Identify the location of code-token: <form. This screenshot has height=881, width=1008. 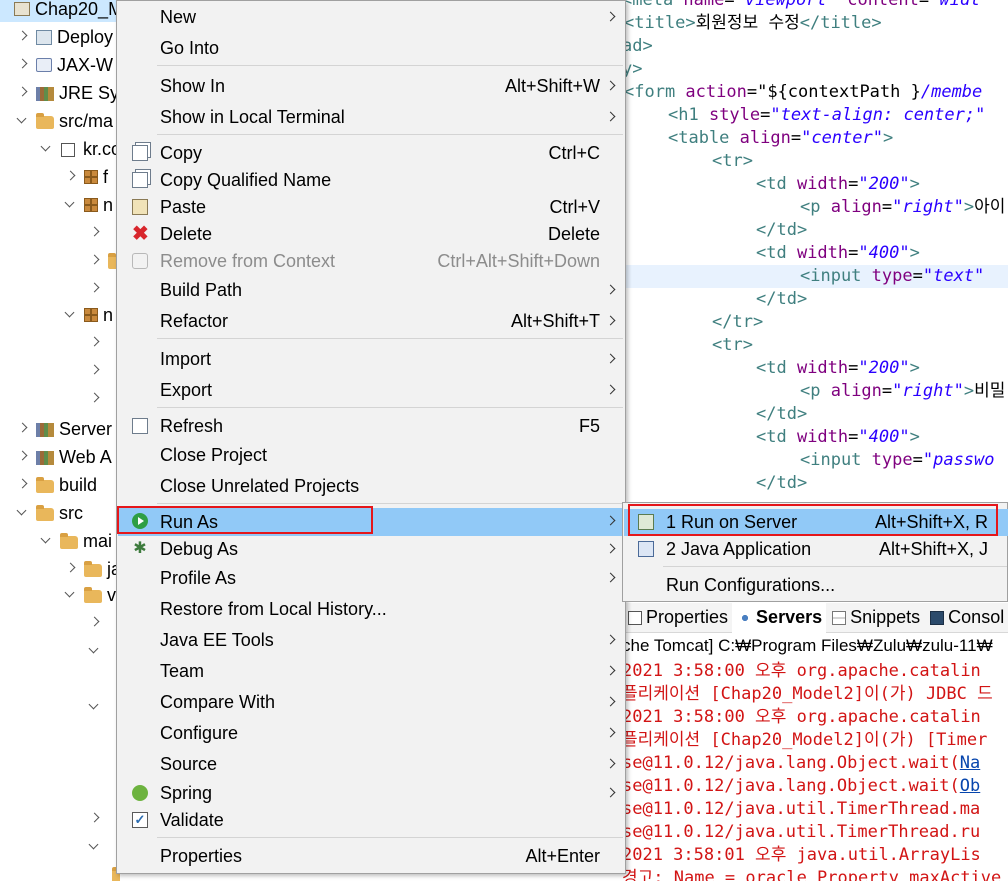
(655, 92).